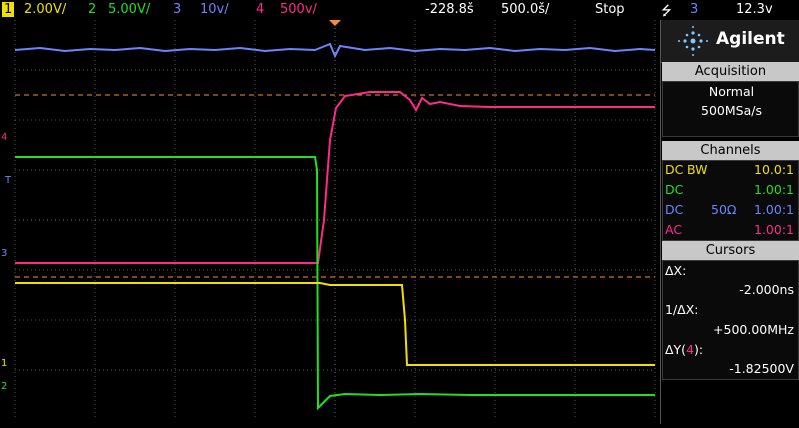  Describe the element at coordinates (674, 169) in the screenshot. I see `ch1-coupling: DC` at that location.